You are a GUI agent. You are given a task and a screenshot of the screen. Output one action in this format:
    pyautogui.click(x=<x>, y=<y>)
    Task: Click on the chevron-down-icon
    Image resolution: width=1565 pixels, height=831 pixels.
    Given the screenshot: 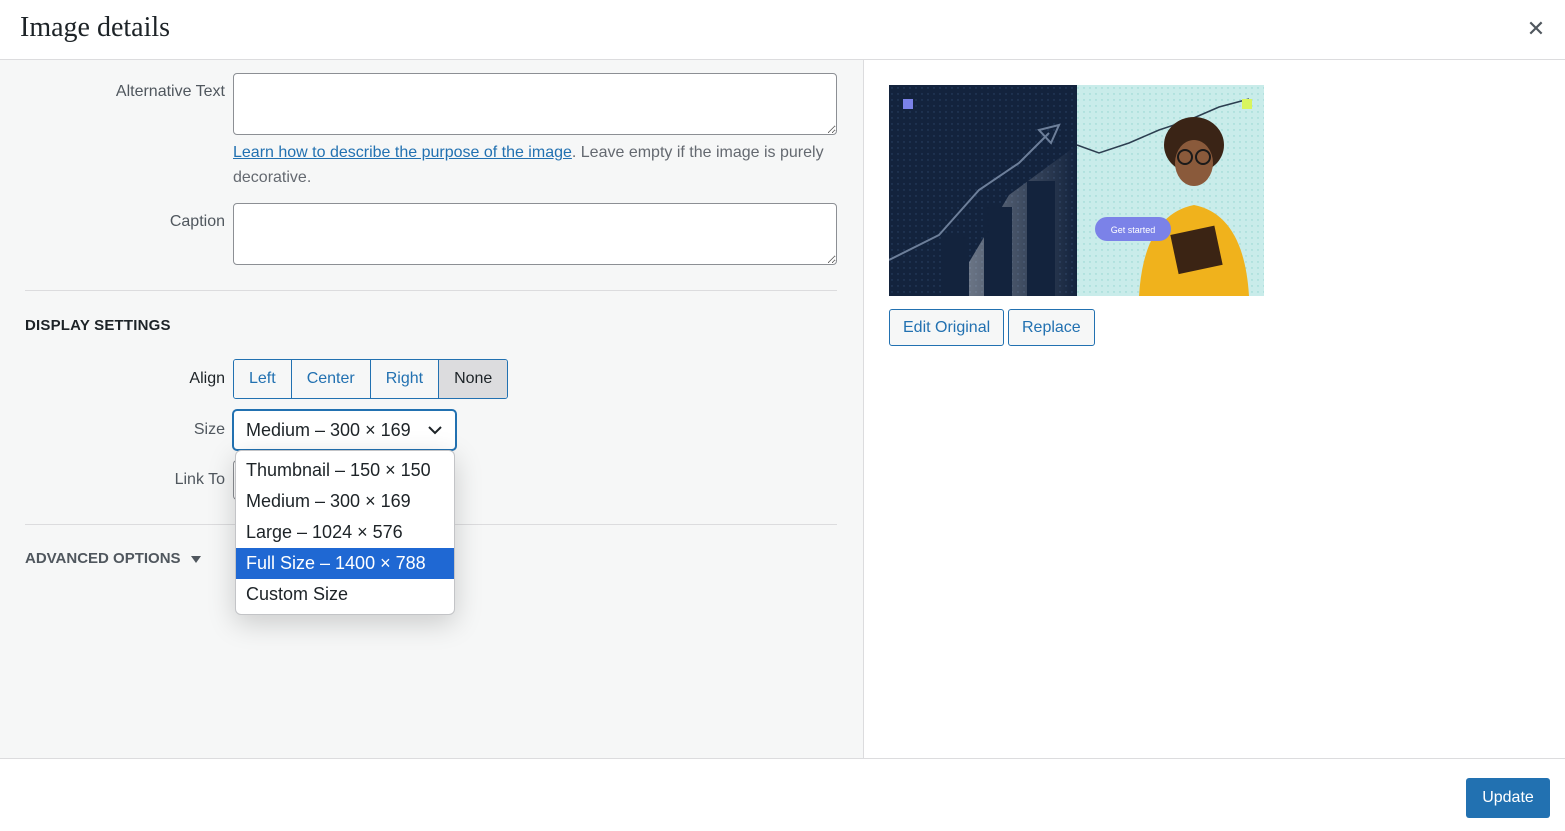 What is the action you would take?
    pyautogui.click(x=435, y=430)
    